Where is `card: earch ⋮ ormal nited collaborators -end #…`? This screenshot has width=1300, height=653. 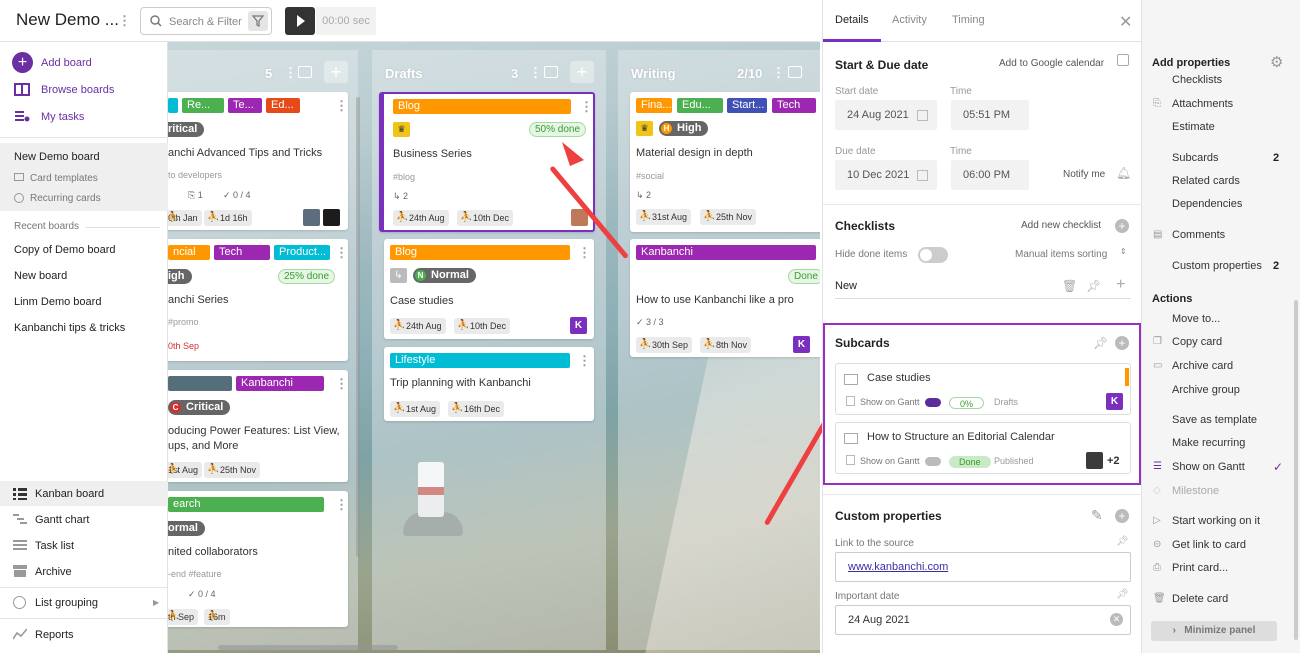 card: earch ⋮ ormal nited collaborators -end #… is located at coordinates (258, 559).